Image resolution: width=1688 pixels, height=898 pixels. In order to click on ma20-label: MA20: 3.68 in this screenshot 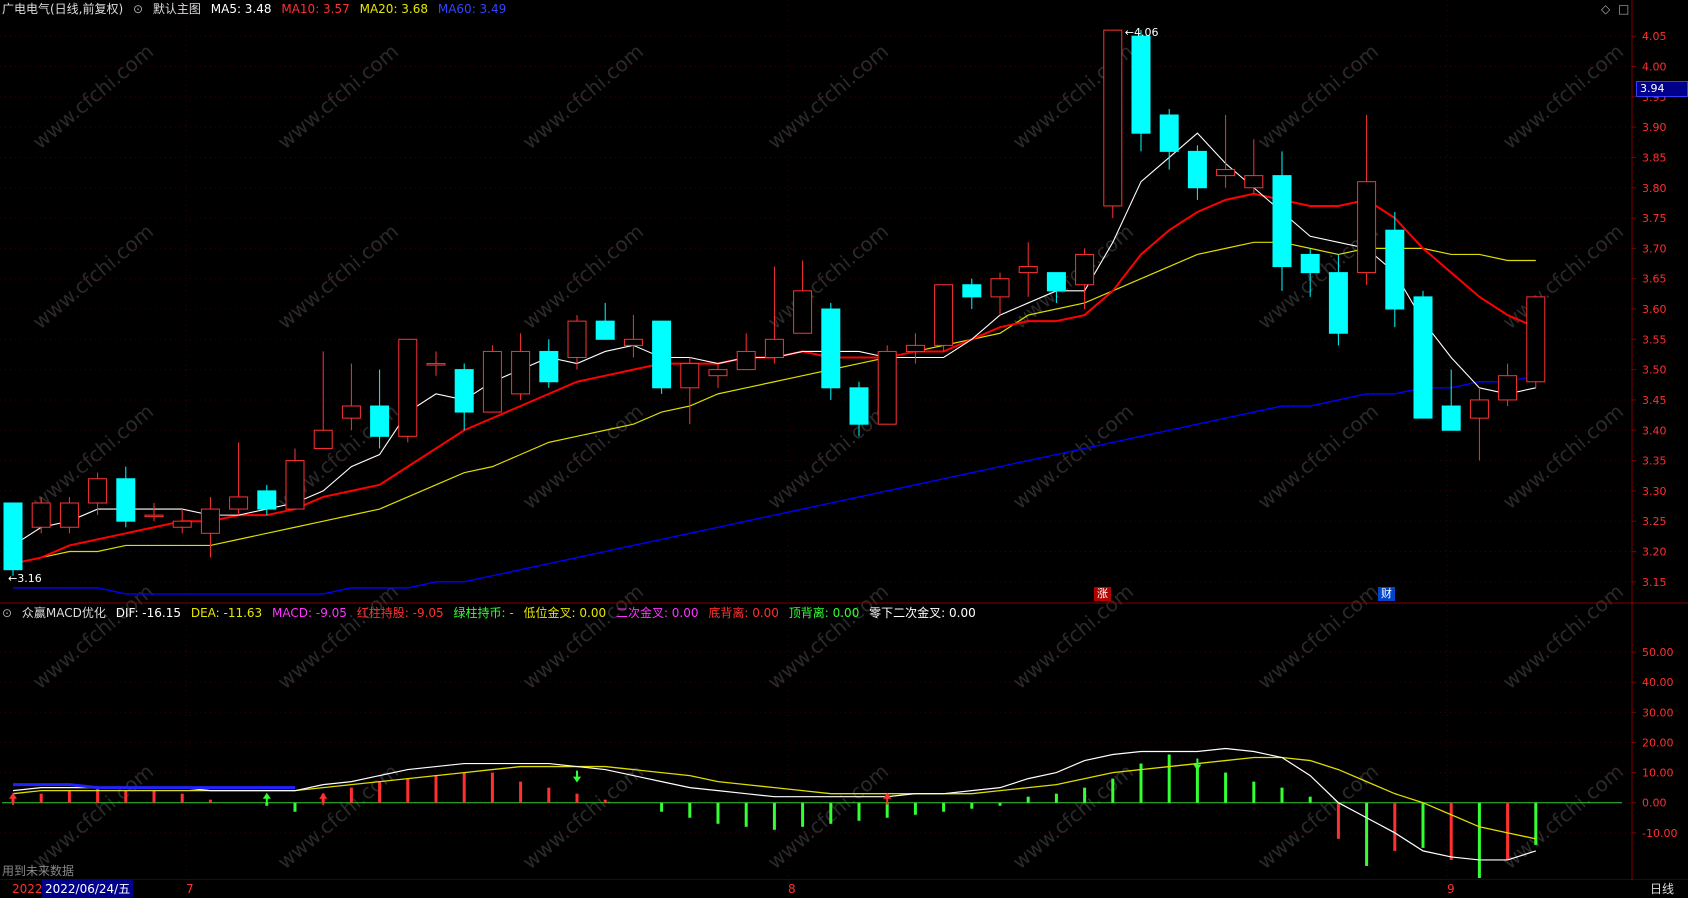, I will do `click(394, 9)`.